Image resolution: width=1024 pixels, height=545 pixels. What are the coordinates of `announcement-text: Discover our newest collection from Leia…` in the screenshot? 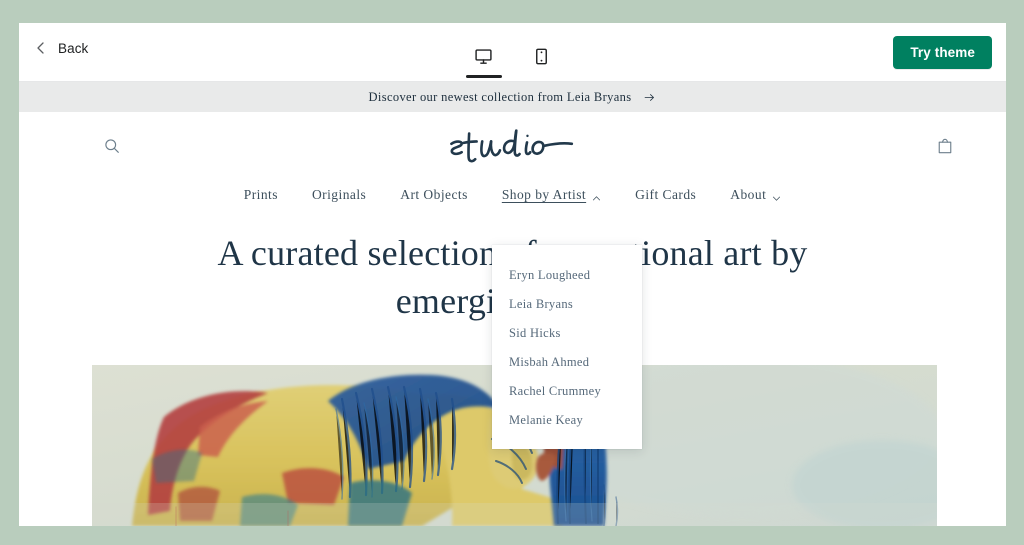 It's located at (500, 96).